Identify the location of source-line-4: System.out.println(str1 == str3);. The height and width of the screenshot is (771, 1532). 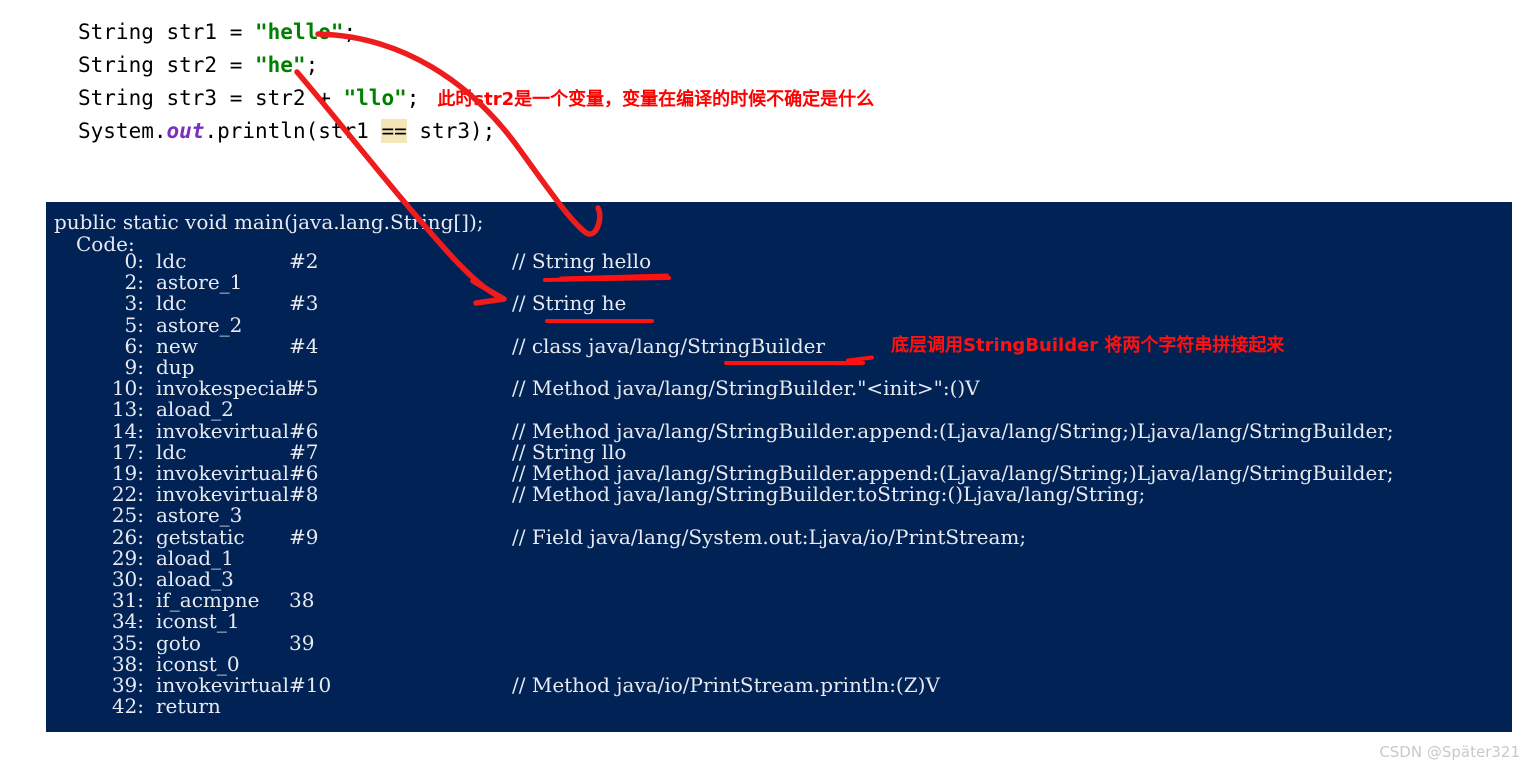
(458, 131).